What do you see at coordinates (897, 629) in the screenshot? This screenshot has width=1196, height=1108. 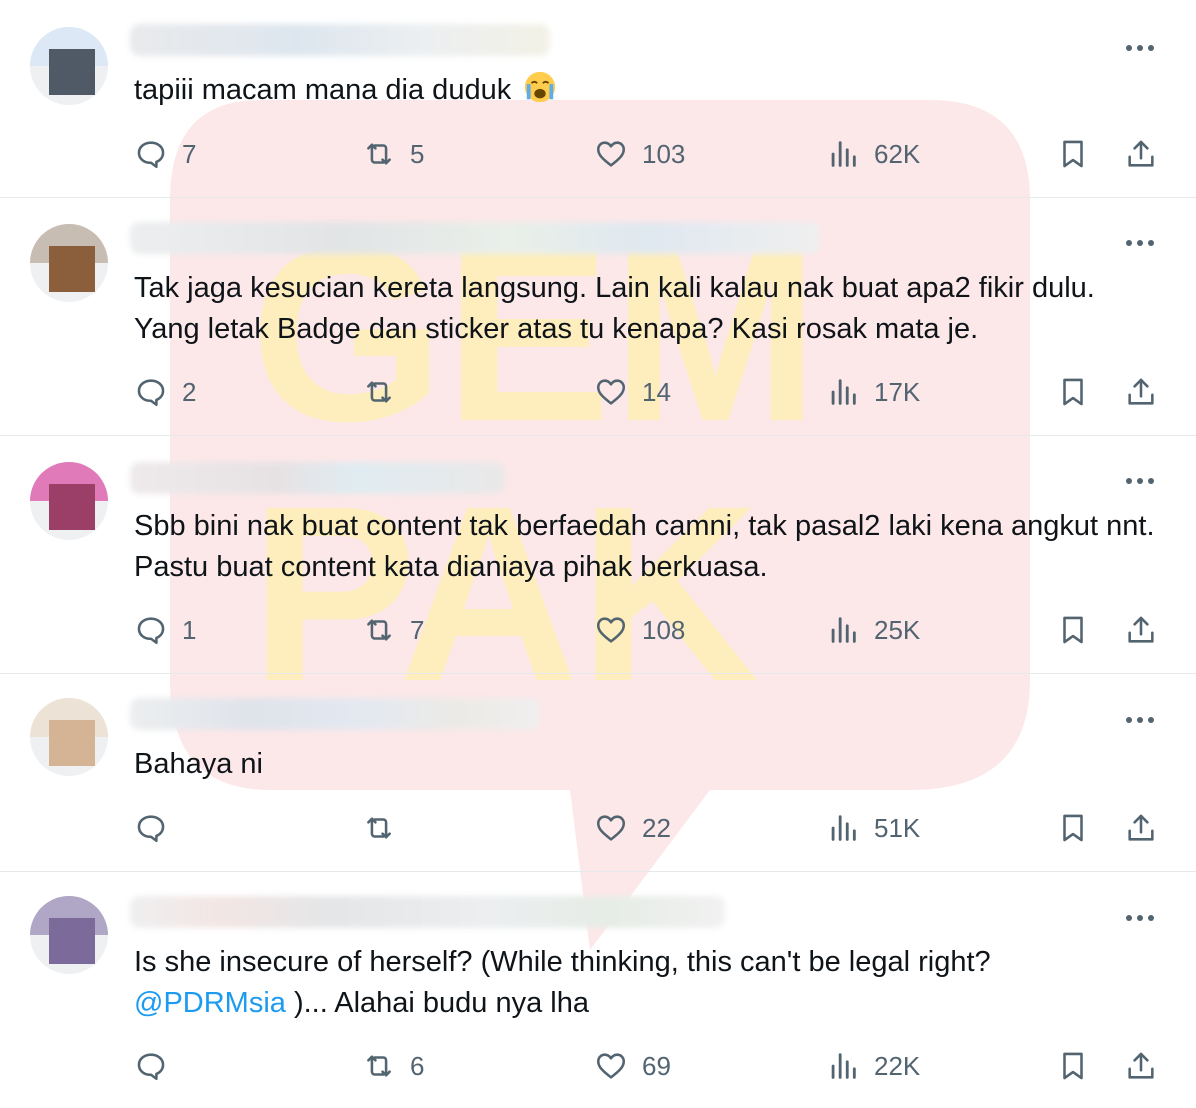 I see `view-count: 25K` at bounding box center [897, 629].